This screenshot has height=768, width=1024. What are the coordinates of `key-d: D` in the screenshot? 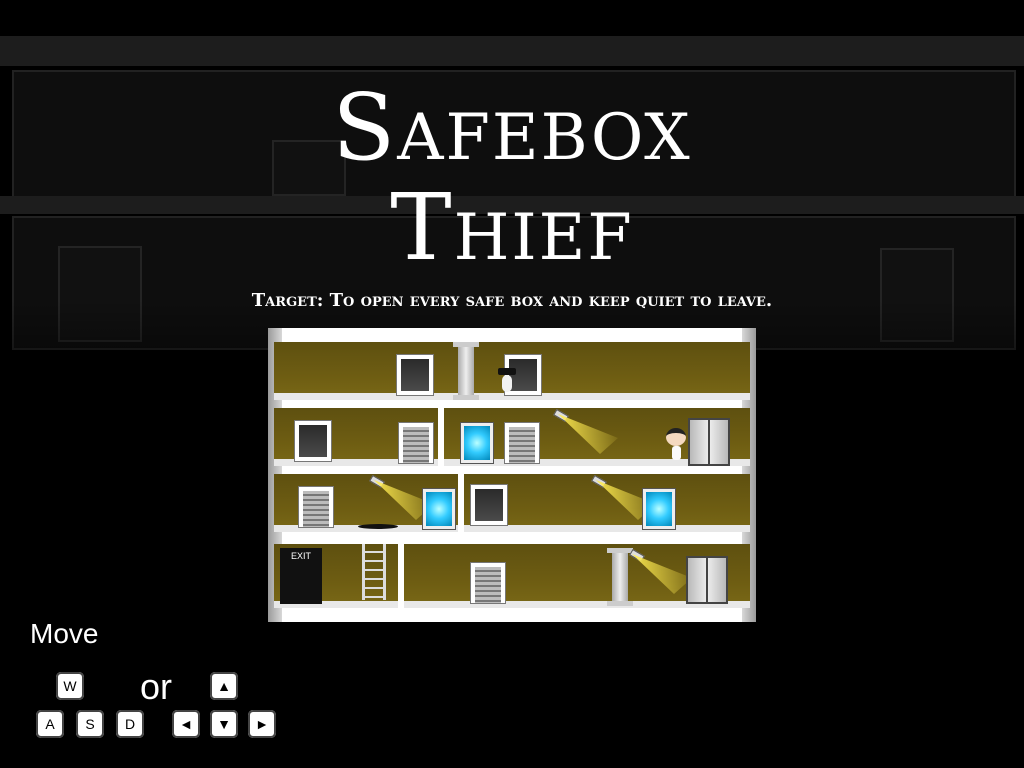 It's located at (130, 724).